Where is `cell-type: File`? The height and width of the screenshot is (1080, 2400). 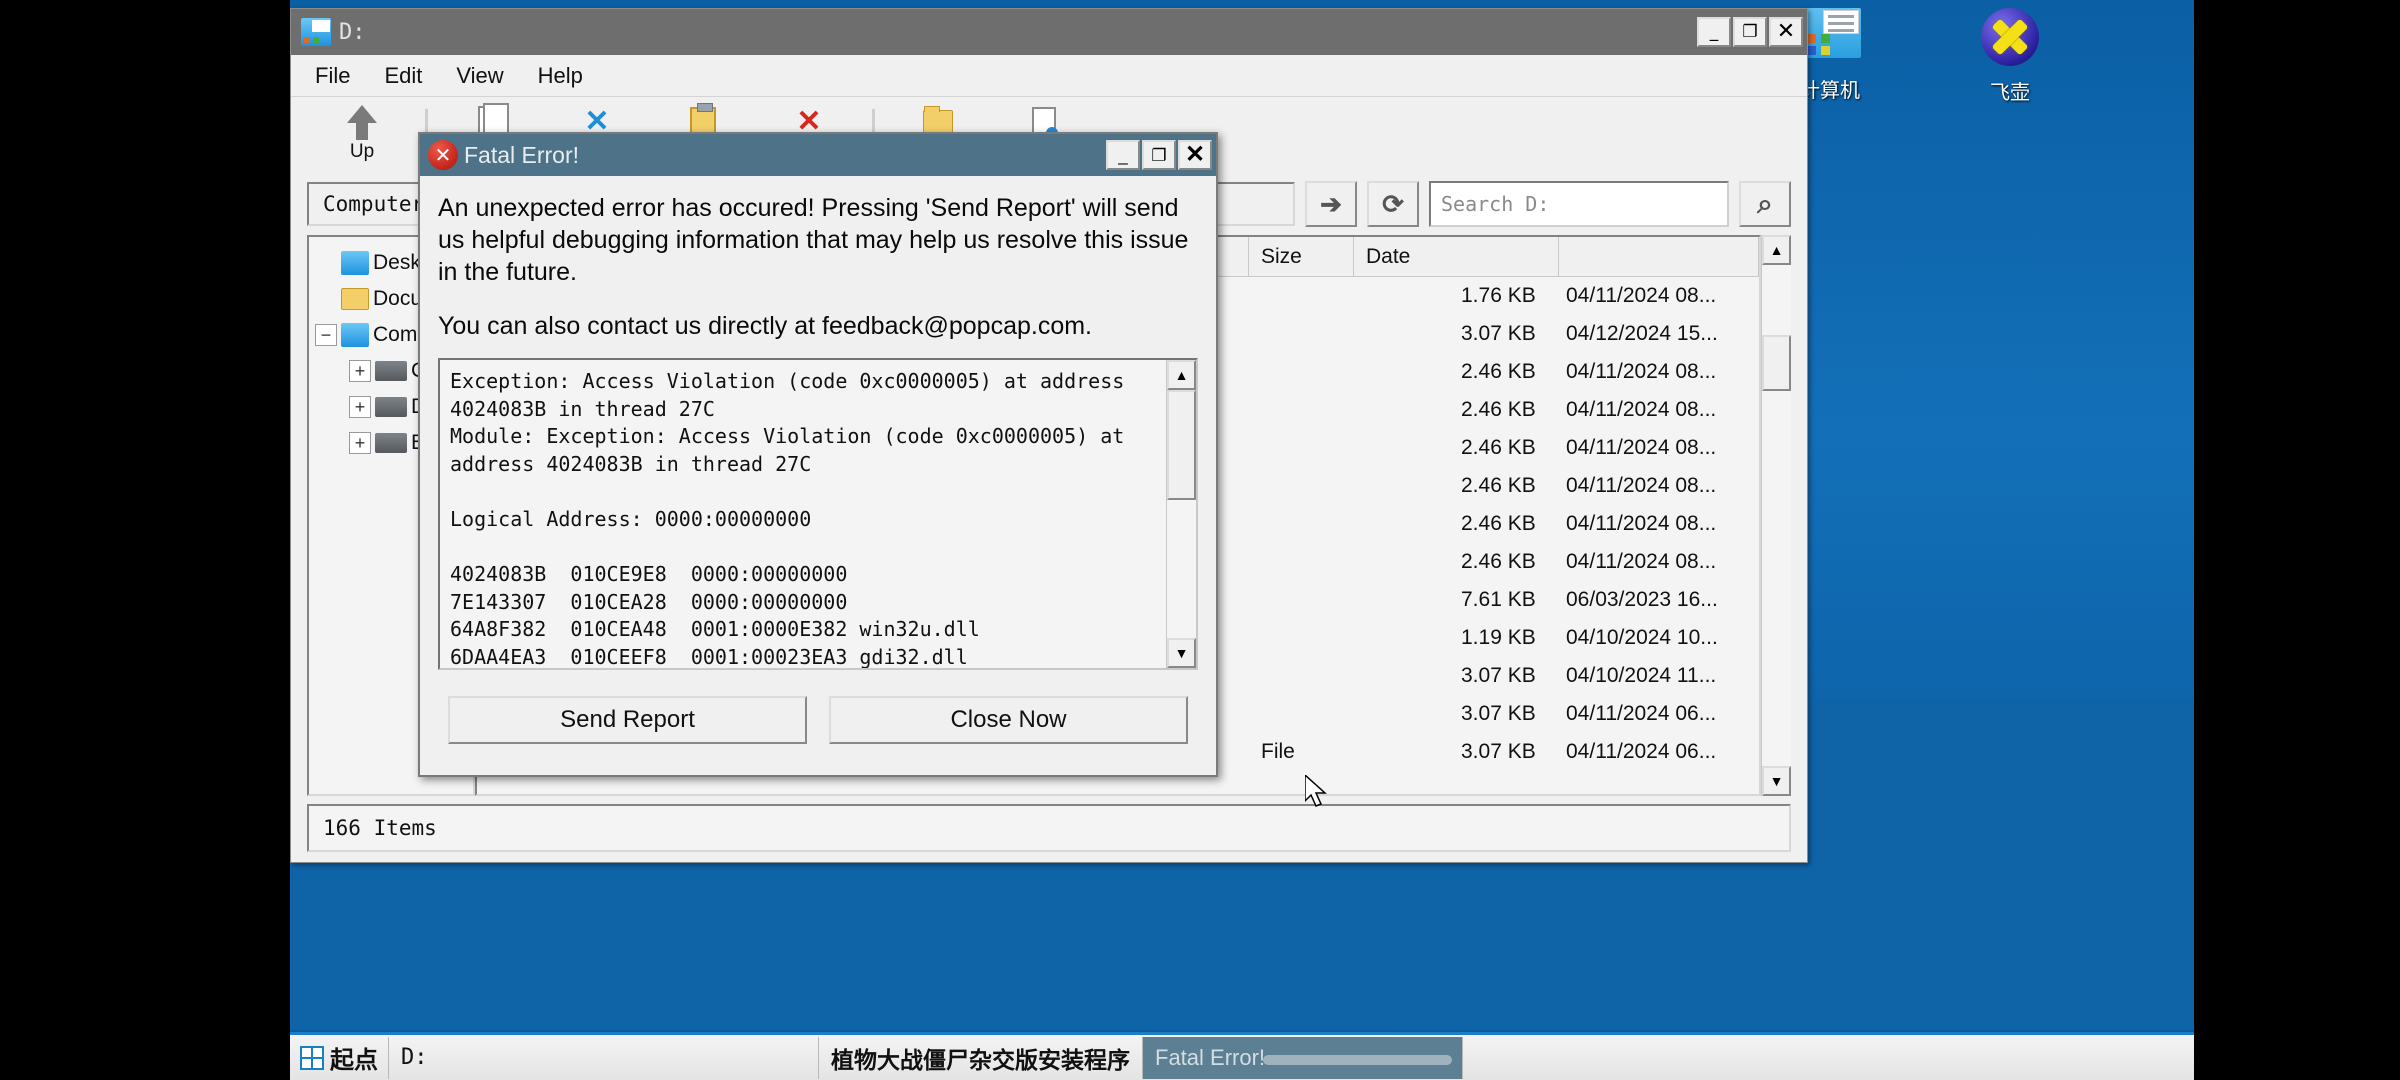
cell-type: File is located at coordinates (1278, 751).